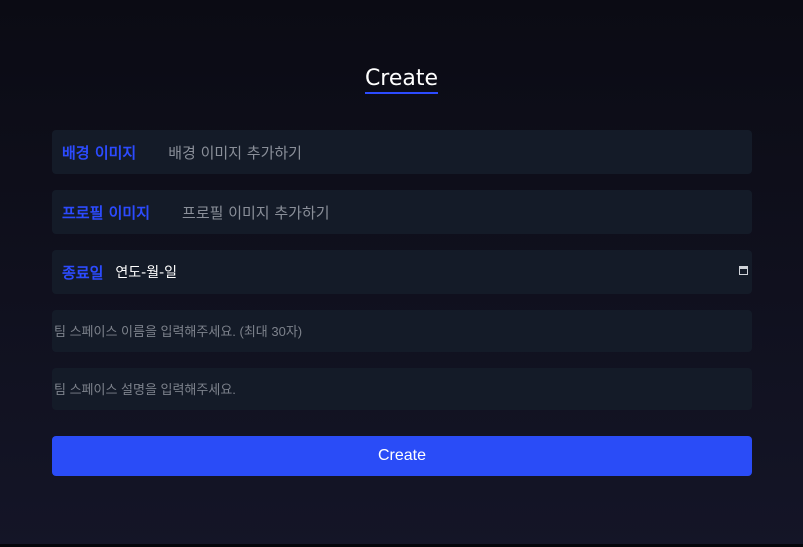 This screenshot has height=547, width=803. I want to click on end-date-input: 연도-월-일, so click(146, 272).